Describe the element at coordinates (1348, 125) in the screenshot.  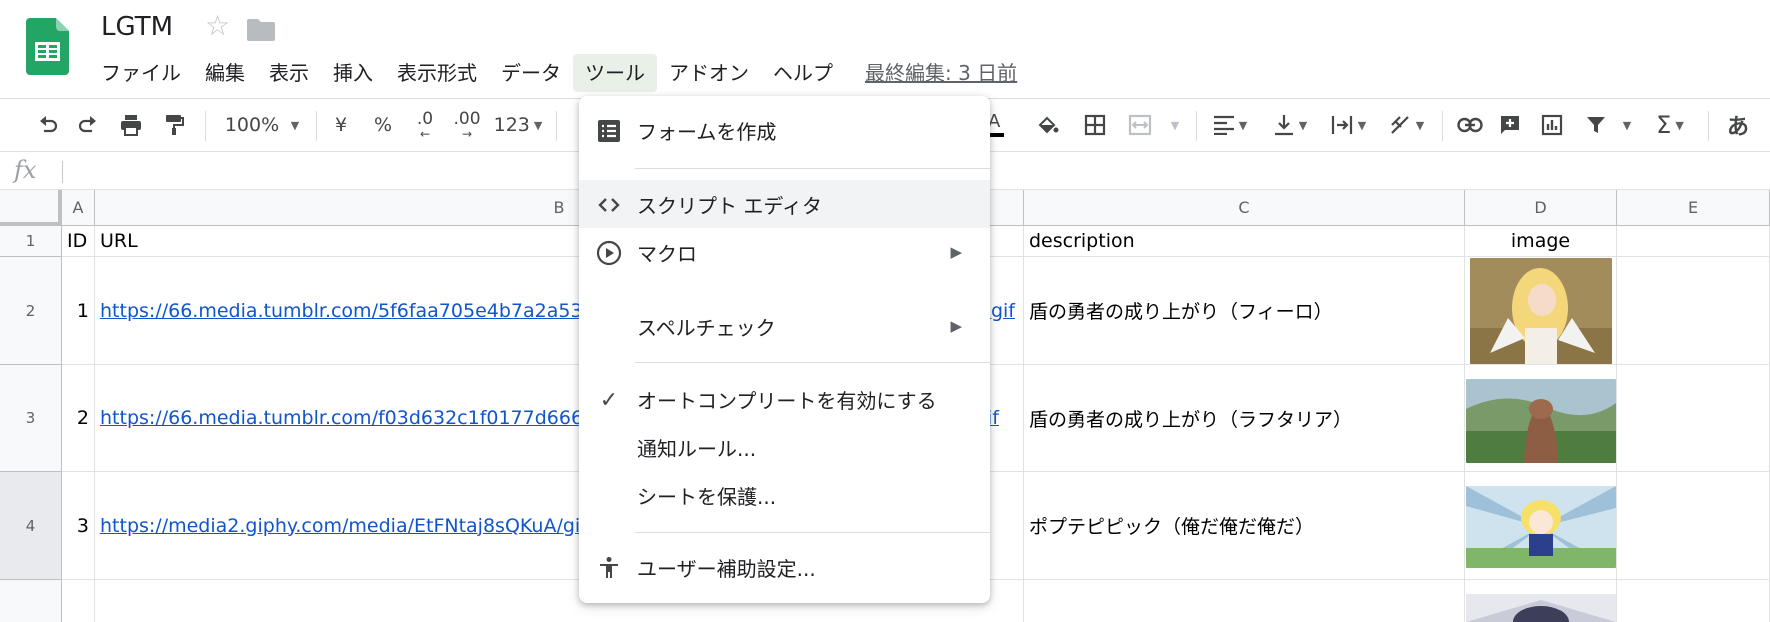
I see `text-wrap-icon: ▼` at that location.